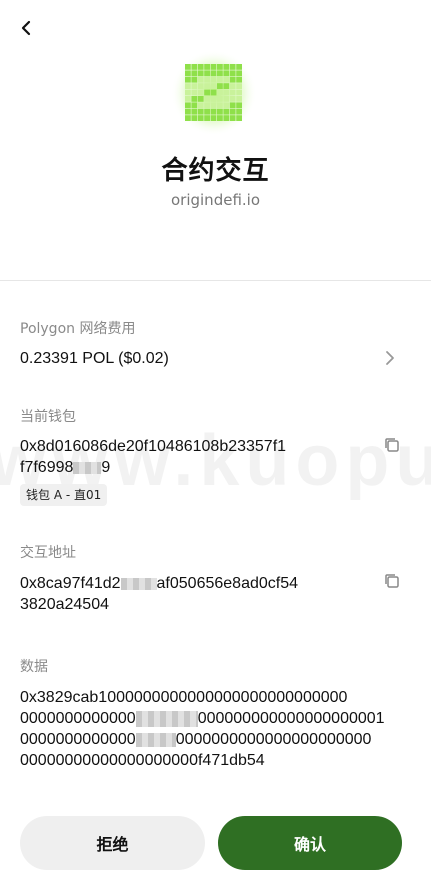 The width and height of the screenshot is (431, 884). I want to click on interaction-address: 0x8ca97f41d2 af050656e8ad0cf54 3820a24504, so click(200, 594).